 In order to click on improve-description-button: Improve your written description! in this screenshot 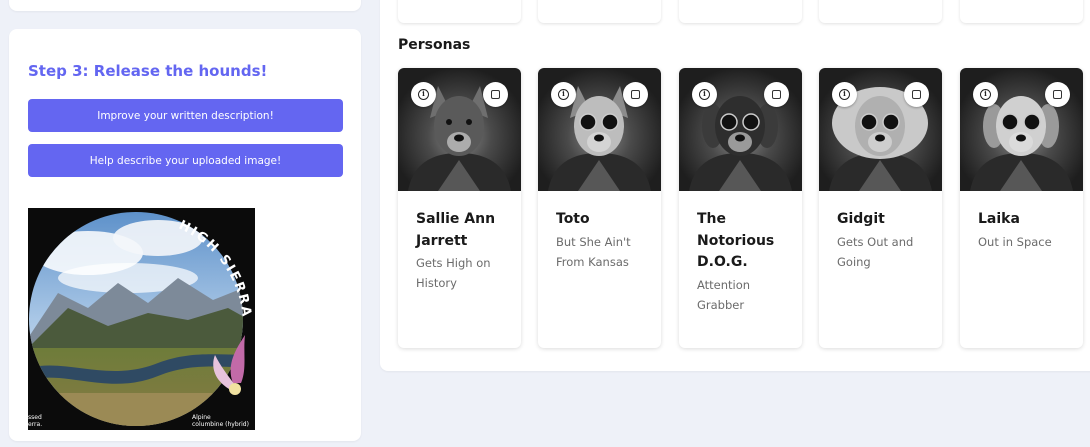, I will do `click(185, 115)`.